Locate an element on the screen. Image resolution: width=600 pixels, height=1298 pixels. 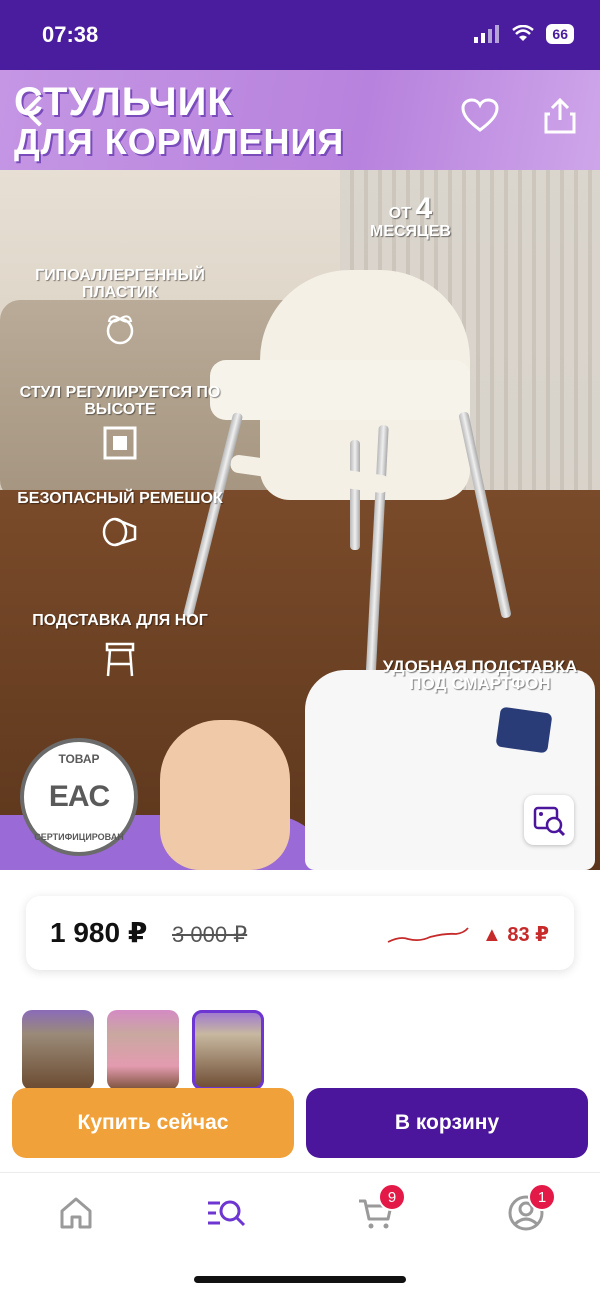
eac-top-text: ТОВАР is located at coordinates (79, 759).